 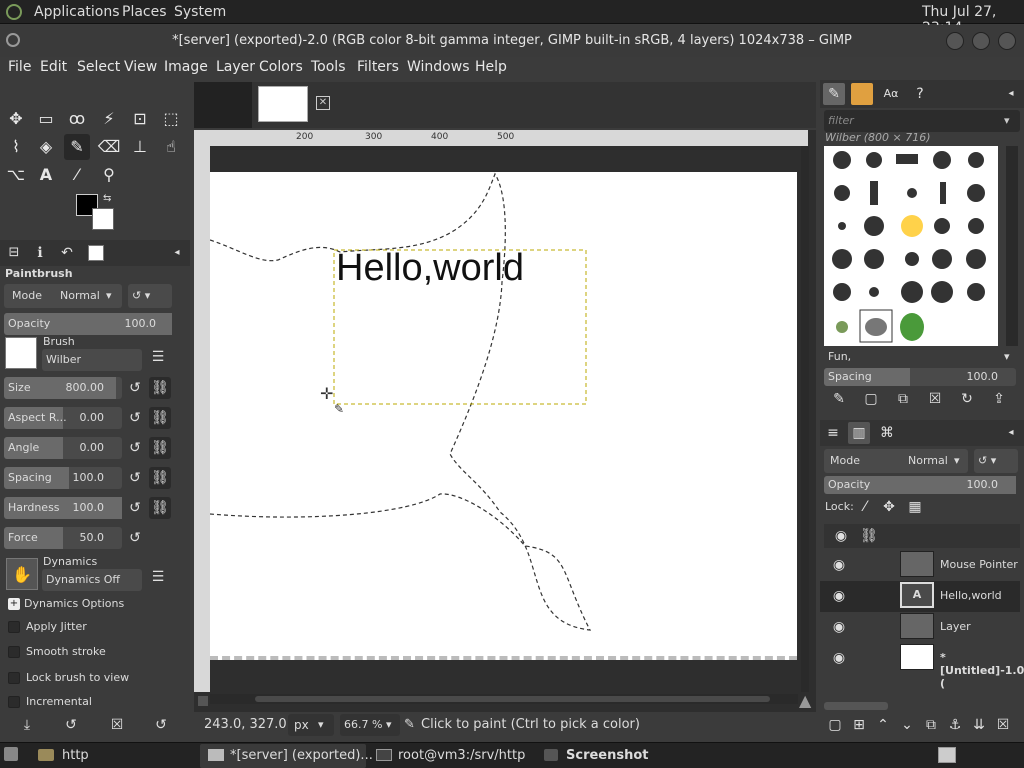 What do you see at coordinates (920, 565) in the screenshot?
I see `layer-row-mouse-pointer: ◉ Mouse Pointer` at bounding box center [920, 565].